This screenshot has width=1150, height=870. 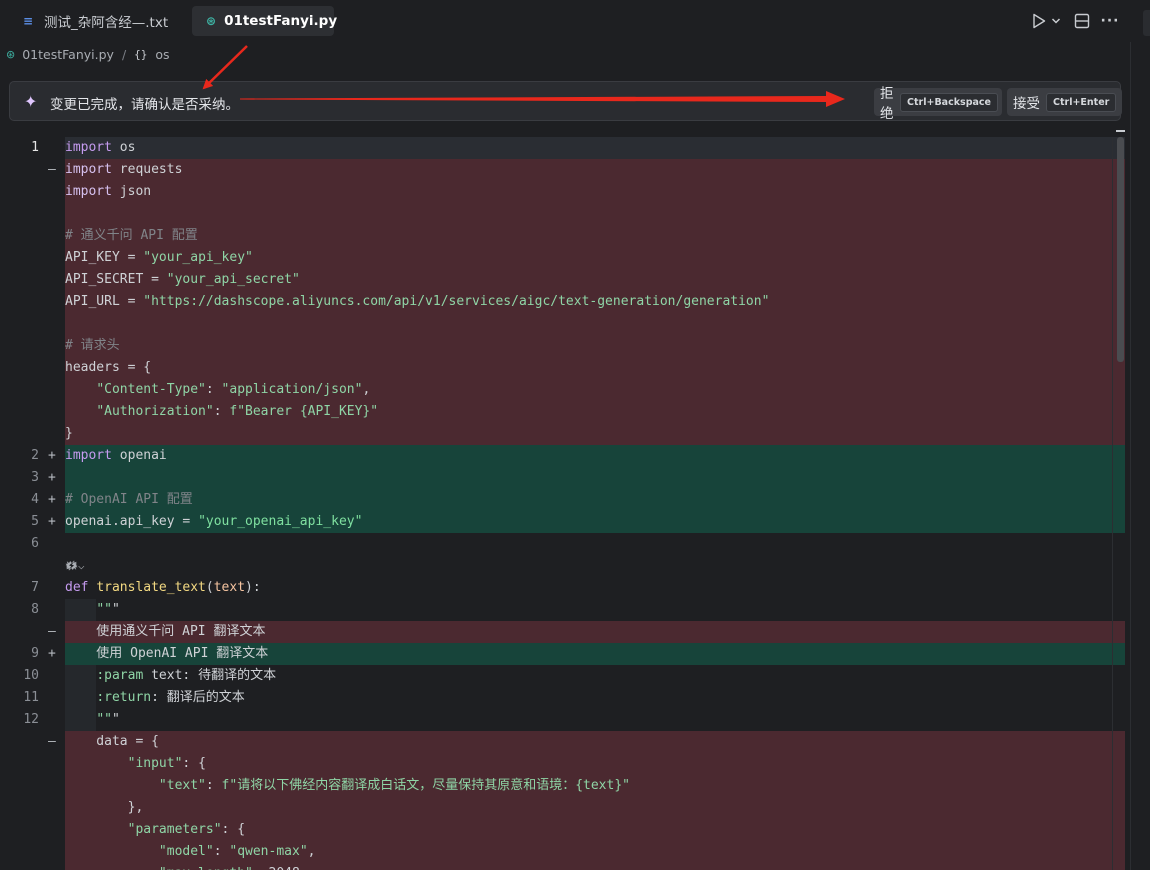 What do you see at coordinates (131, 236) in the screenshot?
I see `code-text: # 通义千问 API 配置` at bounding box center [131, 236].